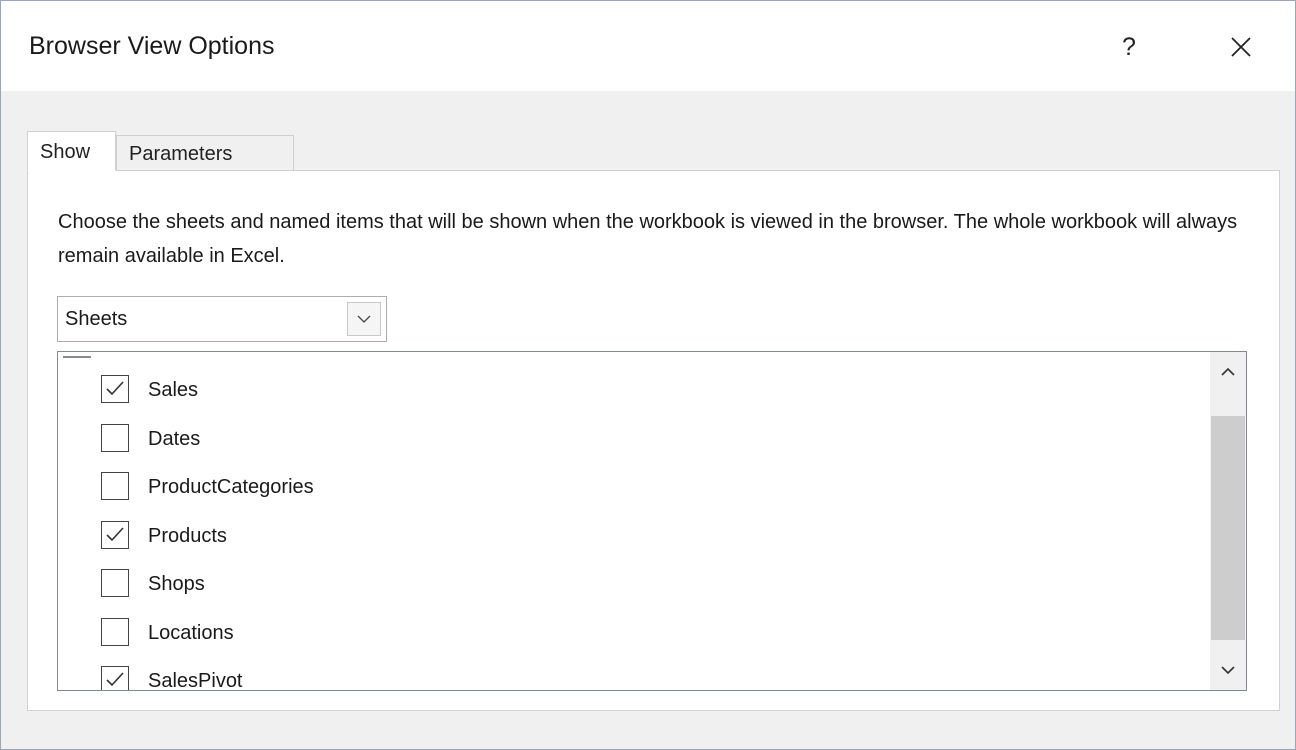  Describe the element at coordinates (191, 632) in the screenshot. I see `item-label: Locations` at that location.